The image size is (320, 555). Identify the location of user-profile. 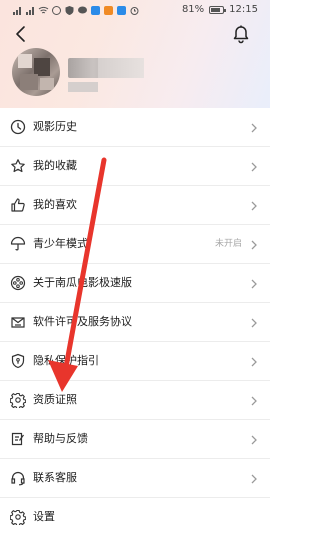
(137, 74).